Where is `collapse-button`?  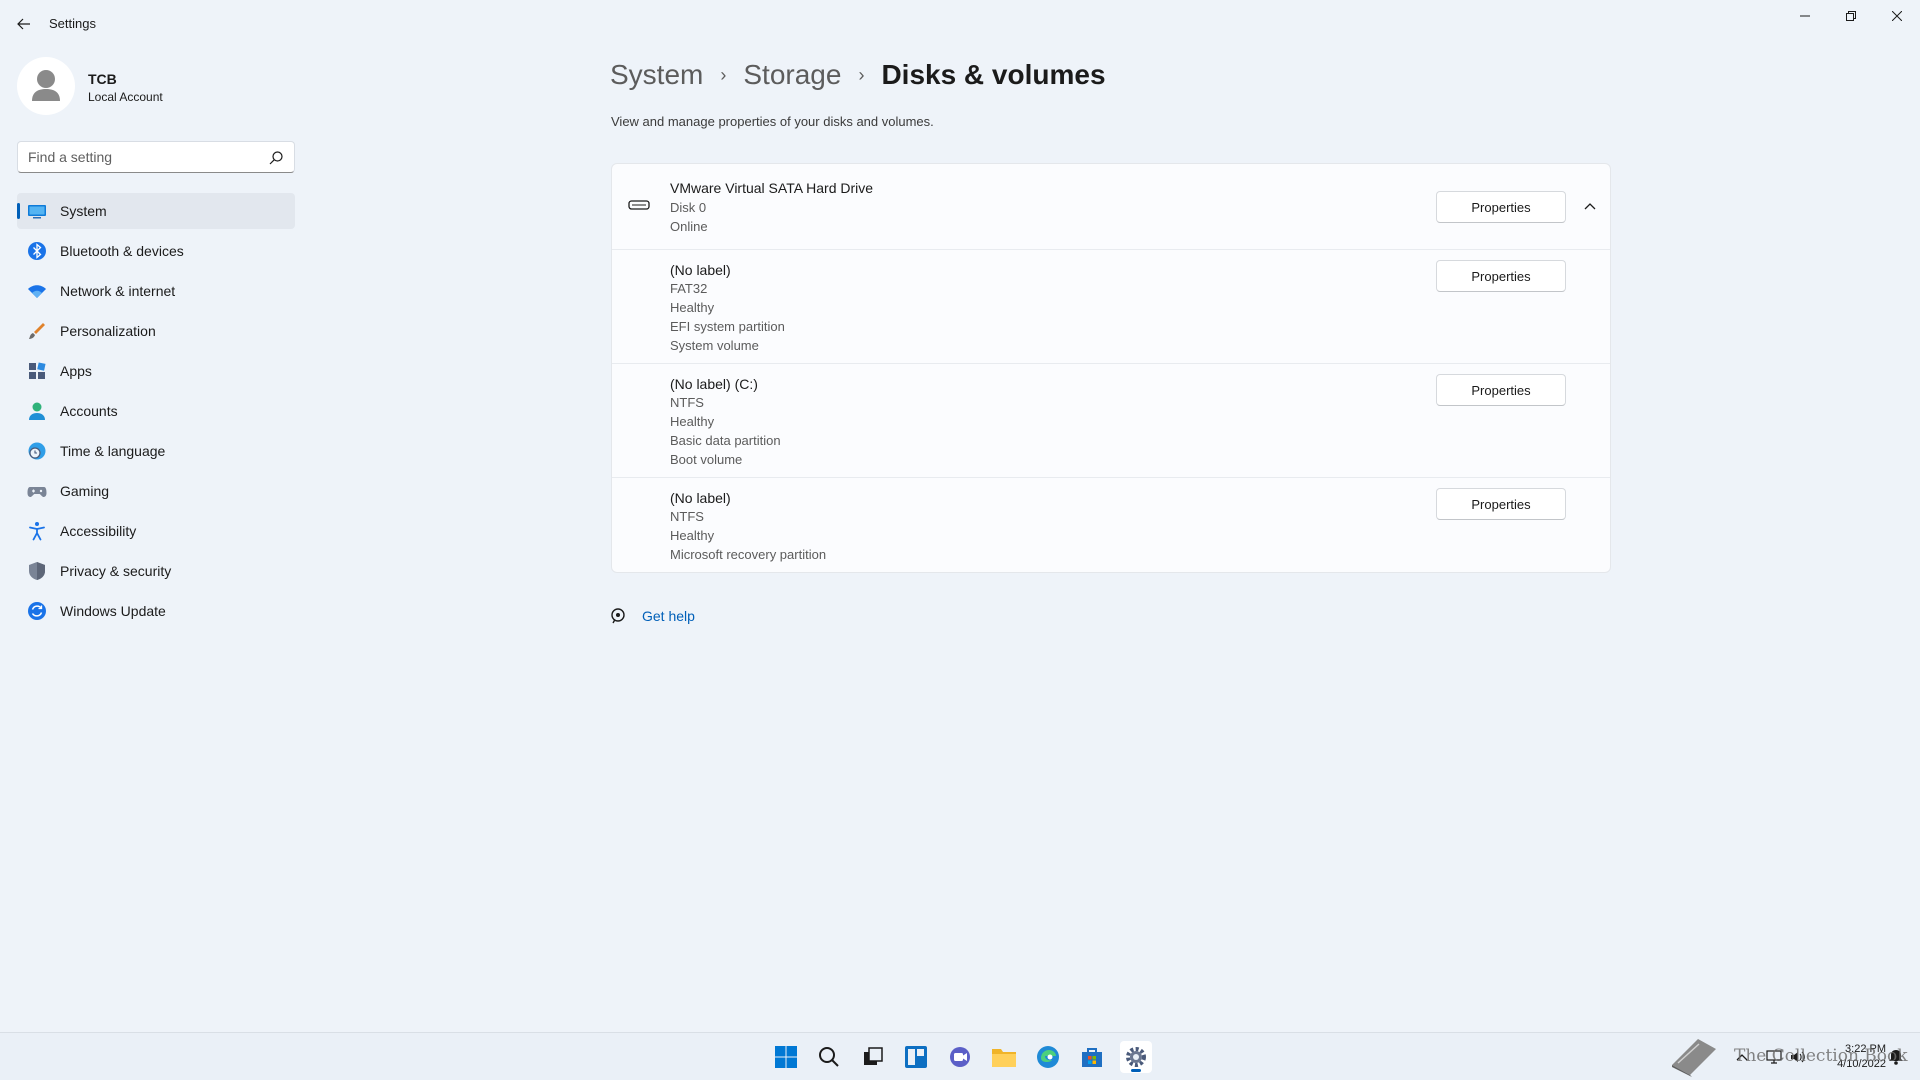 collapse-button is located at coordinates (1590, 206).